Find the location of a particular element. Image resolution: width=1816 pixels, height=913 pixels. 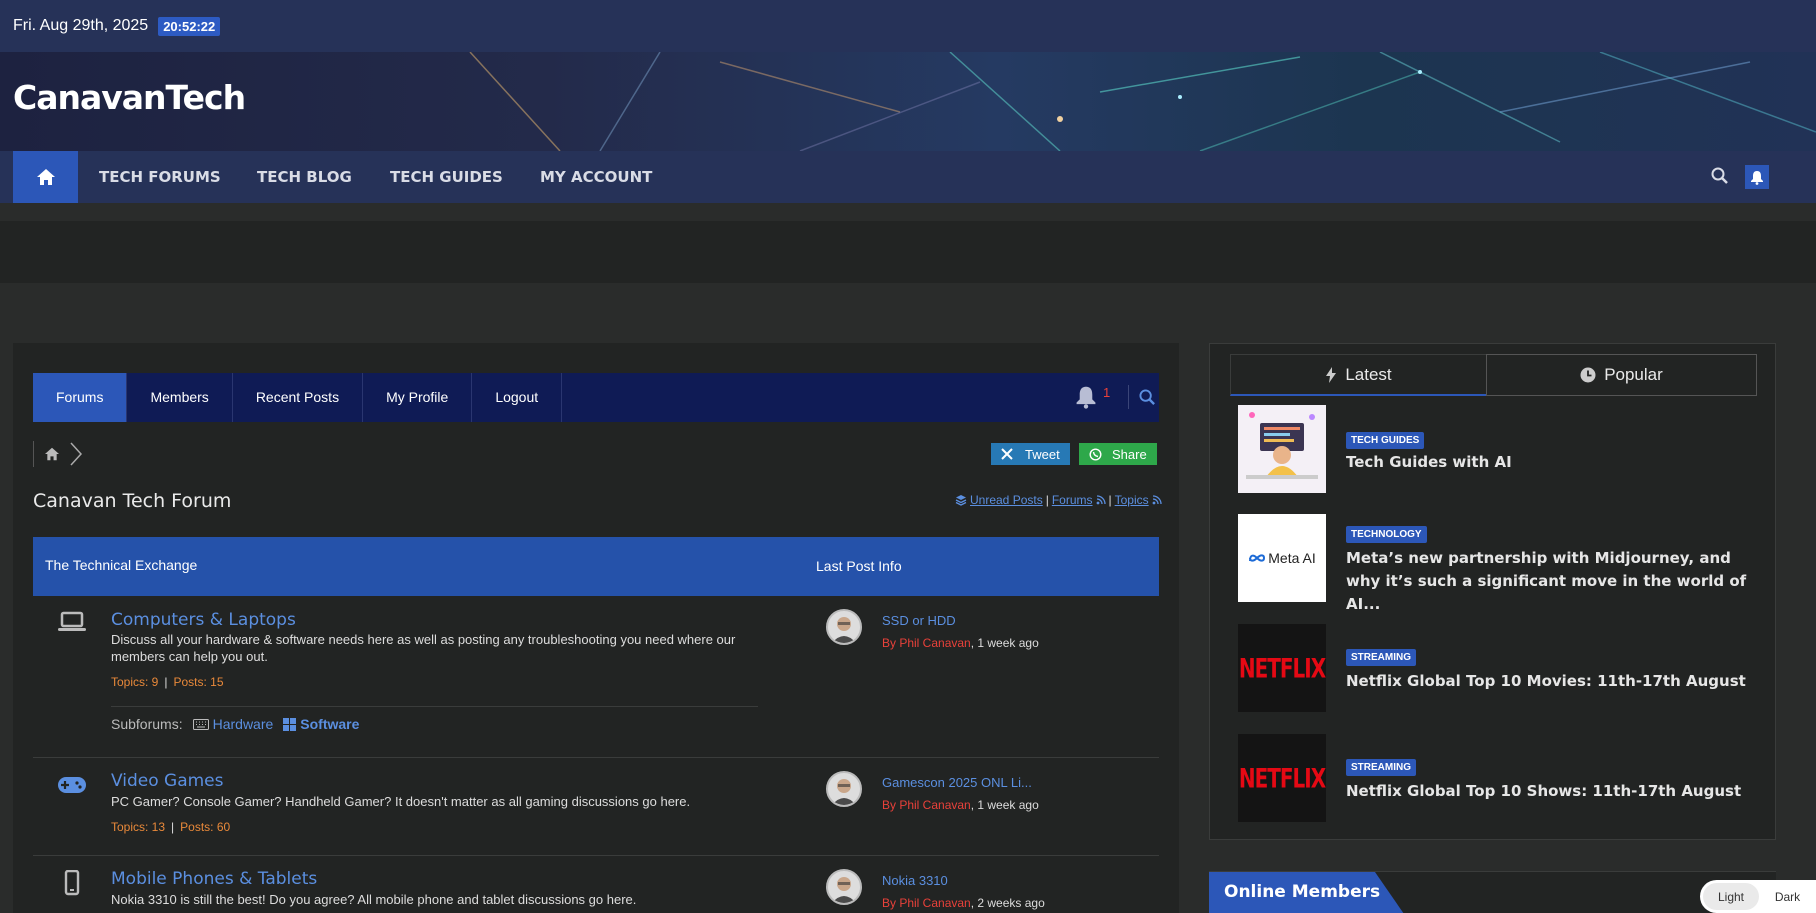

news-item: TECH GUIDES Tech Guides with AI is located at coordinates (1498, 449).